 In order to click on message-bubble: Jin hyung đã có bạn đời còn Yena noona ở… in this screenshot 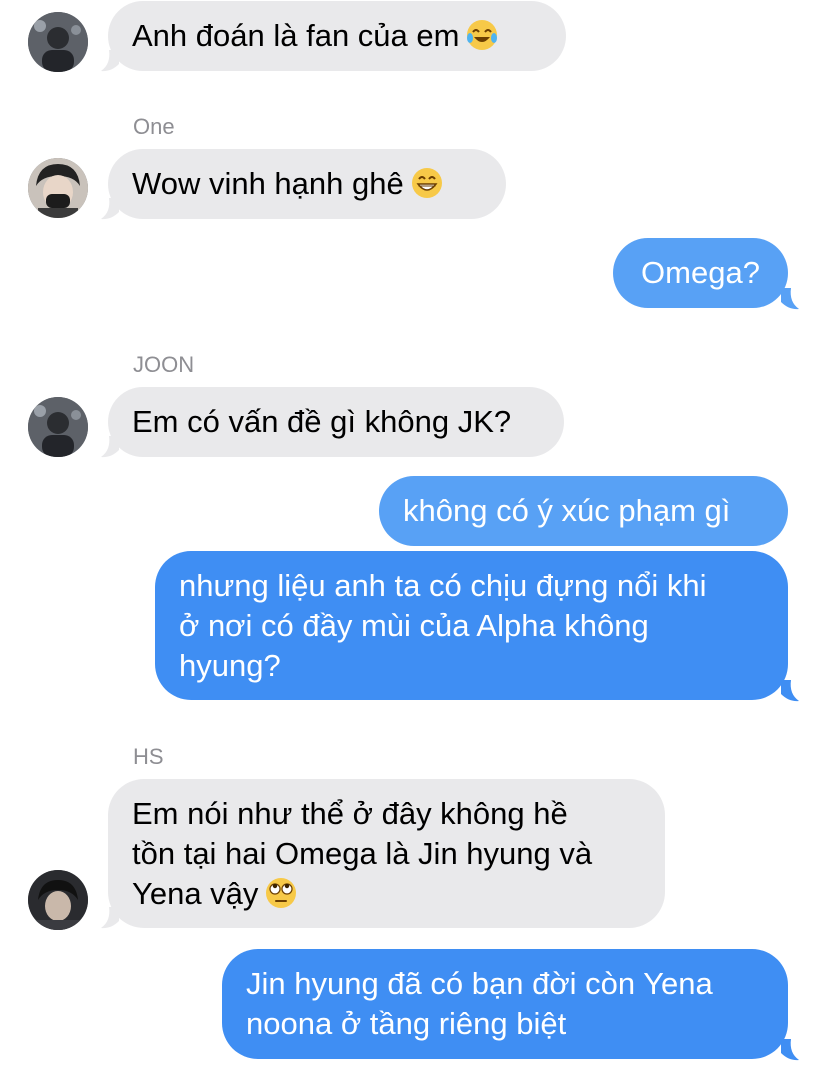, I will do `click(505, 1004)`.